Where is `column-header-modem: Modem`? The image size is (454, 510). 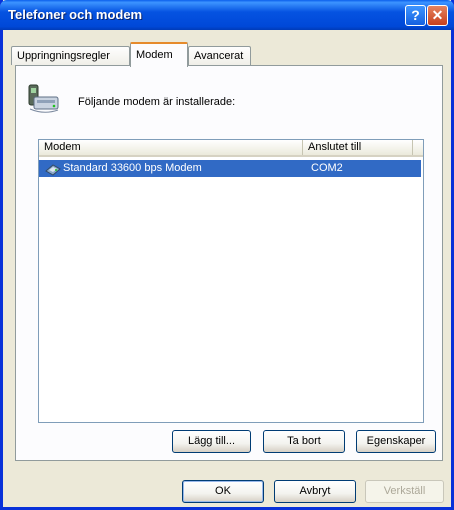
column-header-modem: Modem is located at coordinates (171, 147).